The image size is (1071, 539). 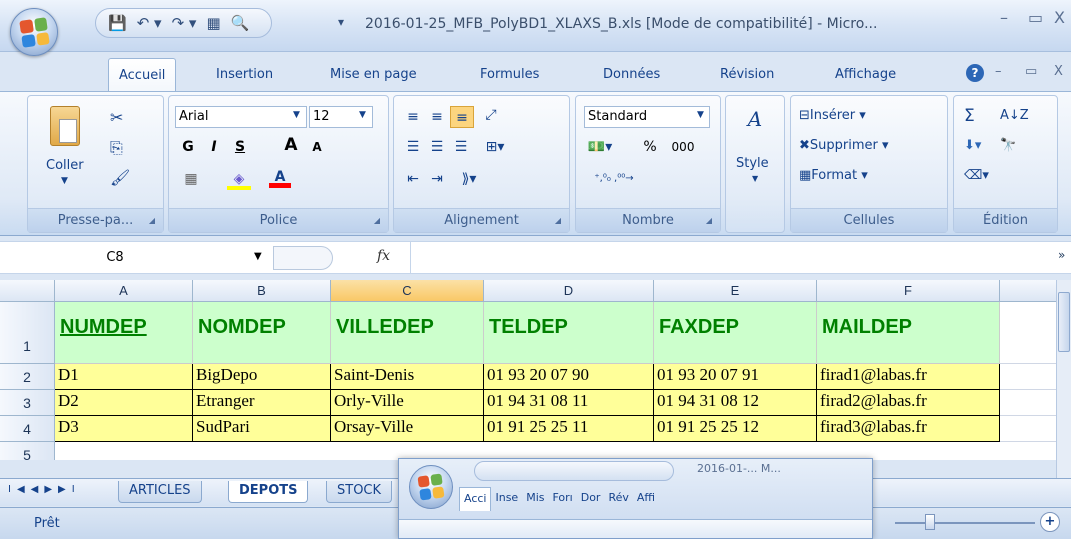 What do you see at coordinates (1008, 145) in the screenshot?
I see `find-icon: 🔭` at bounding box center [1008, 145].